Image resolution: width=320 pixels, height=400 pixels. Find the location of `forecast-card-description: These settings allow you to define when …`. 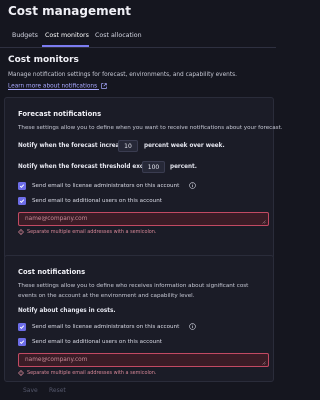

forecast-card-description: These settings allow you to define when … is located at coordinates (150, 128).